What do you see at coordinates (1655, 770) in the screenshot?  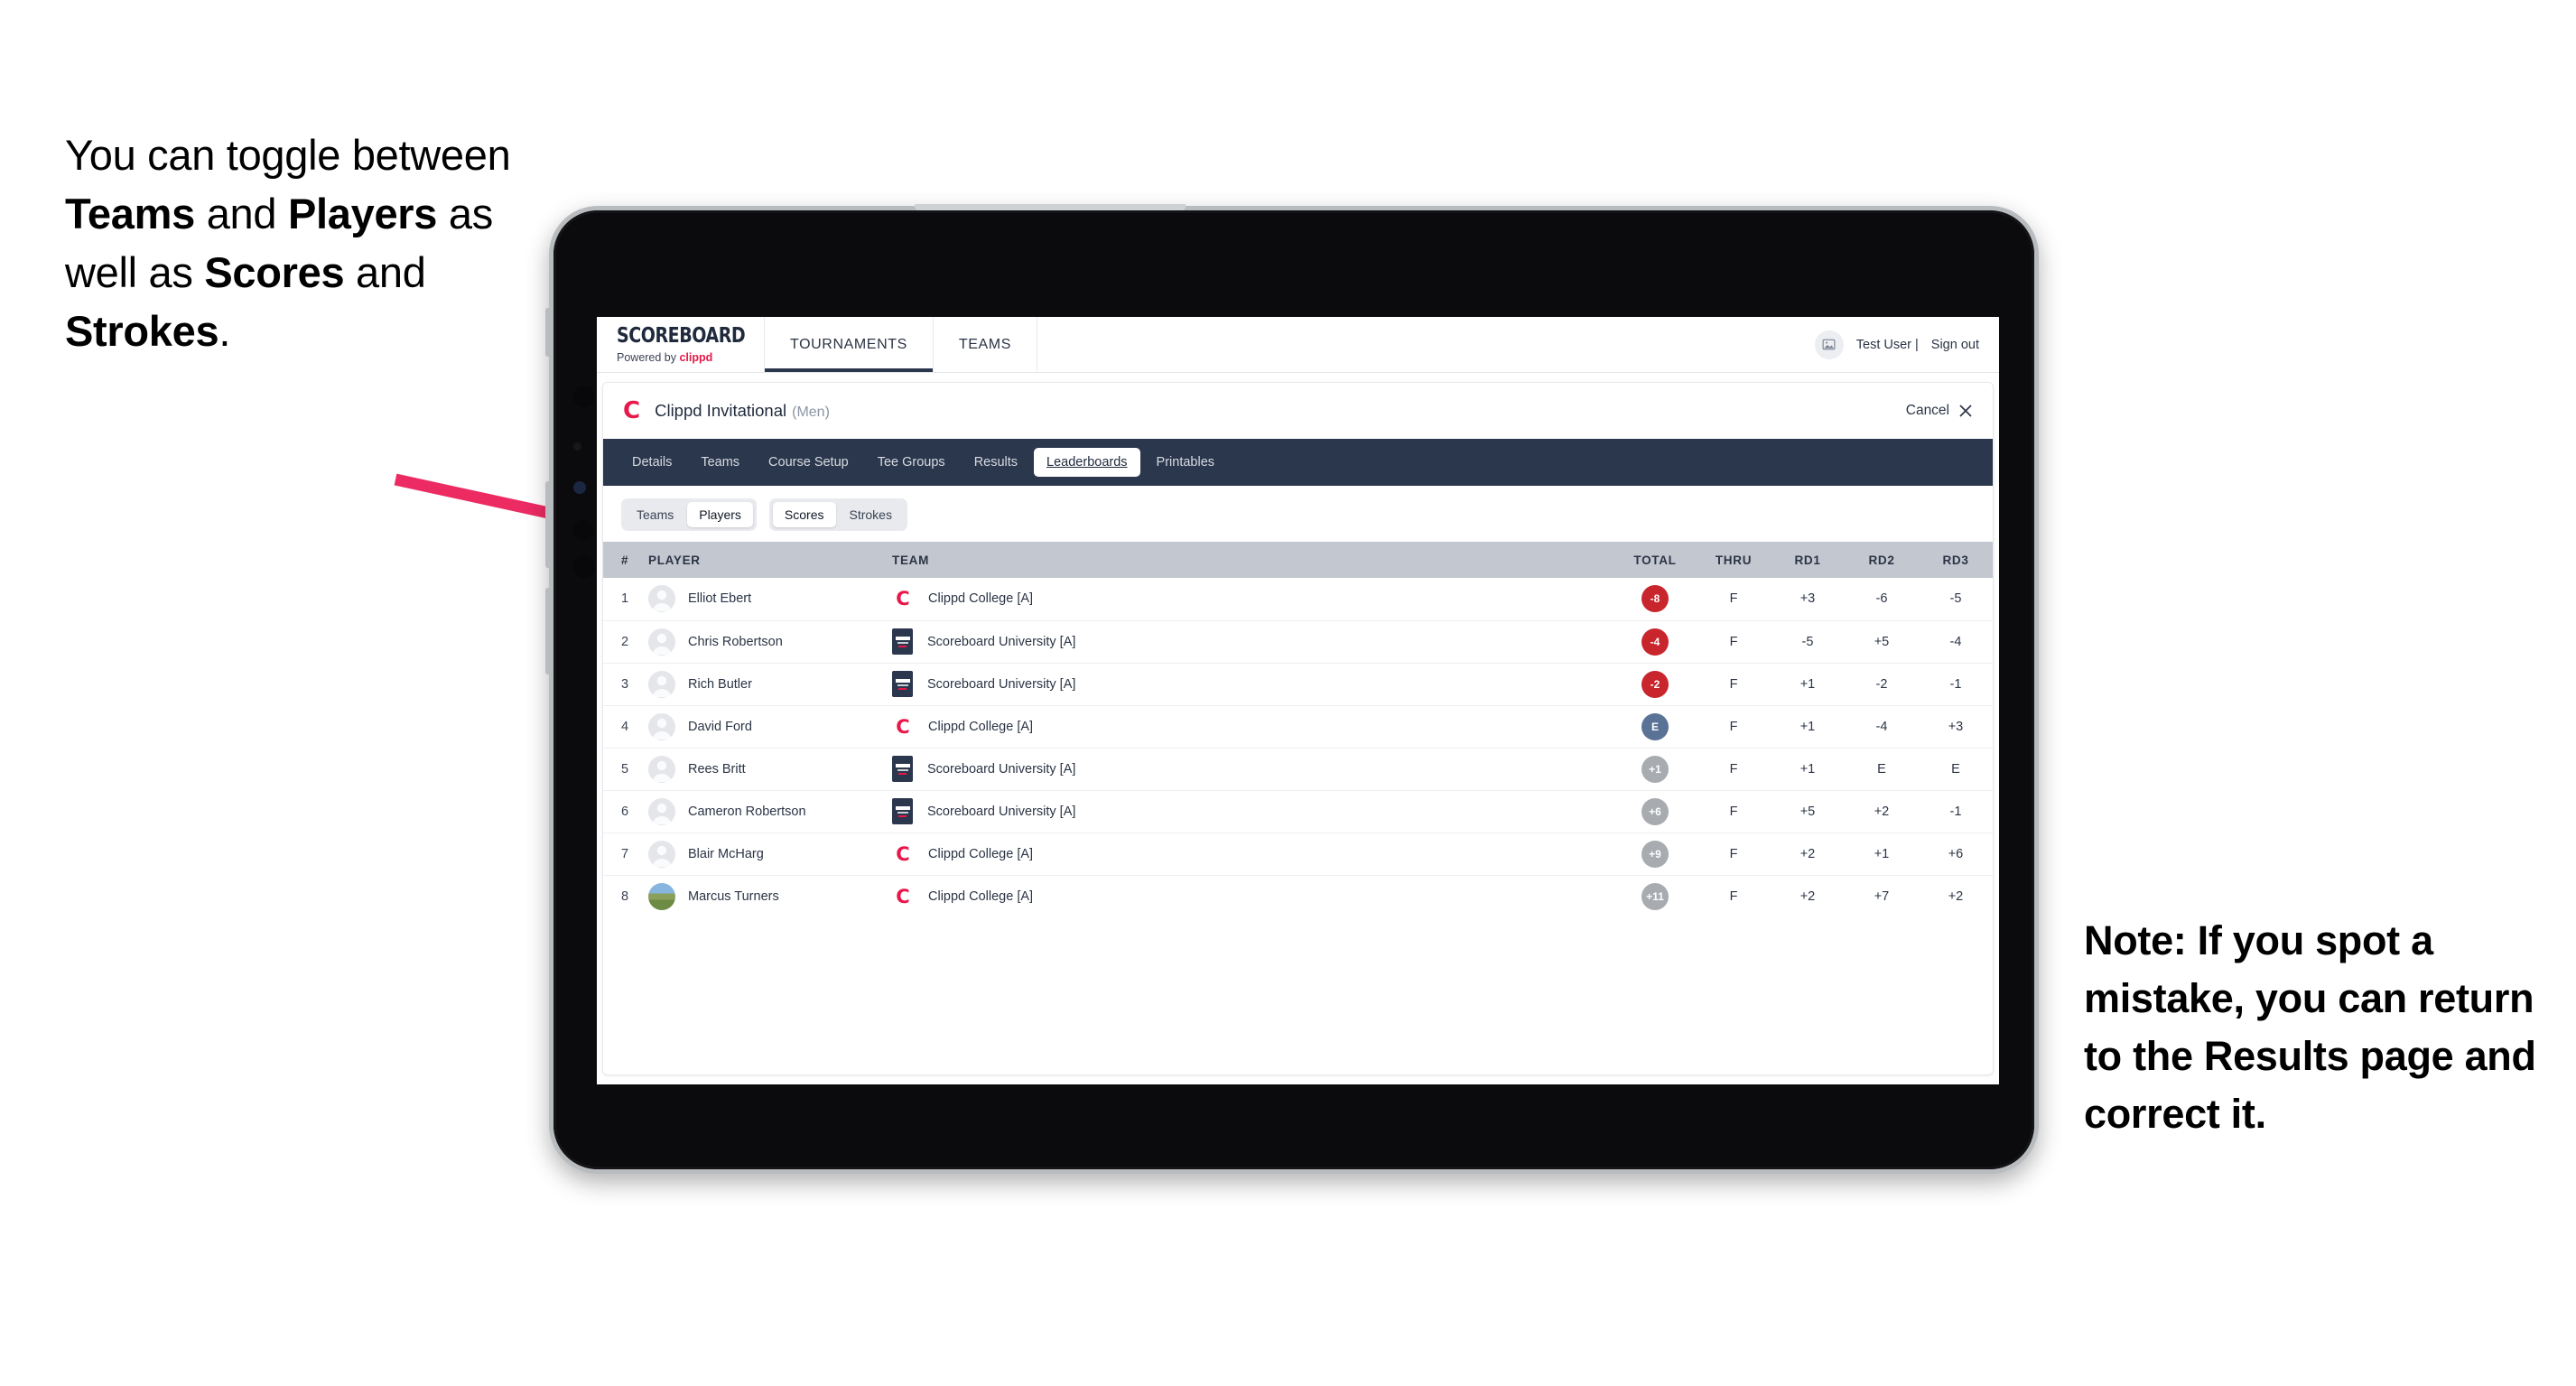 I see `cell-total: +1` at bounding box center [1655, 770].